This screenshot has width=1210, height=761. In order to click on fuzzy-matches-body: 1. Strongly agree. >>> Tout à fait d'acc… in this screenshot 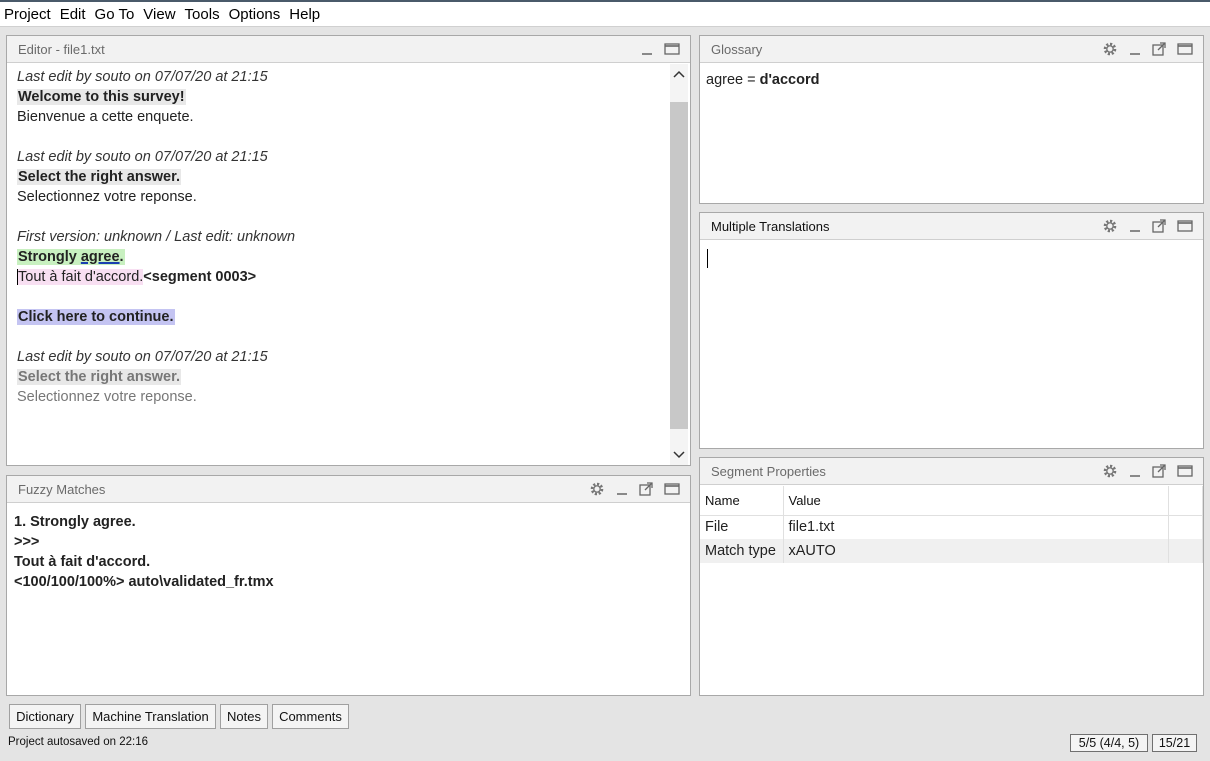, I will do `click(348, 599)`.